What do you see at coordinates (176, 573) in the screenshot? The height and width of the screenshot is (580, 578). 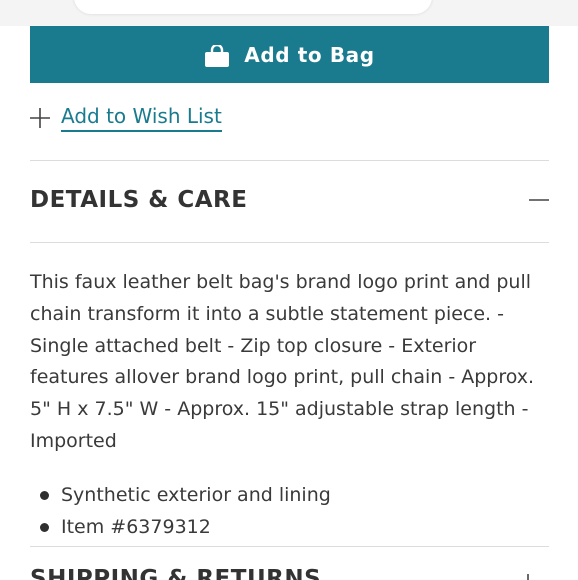 I see `shipping-returns-title: SHIPPING & RETURNS` at bounding box center [176, 573].